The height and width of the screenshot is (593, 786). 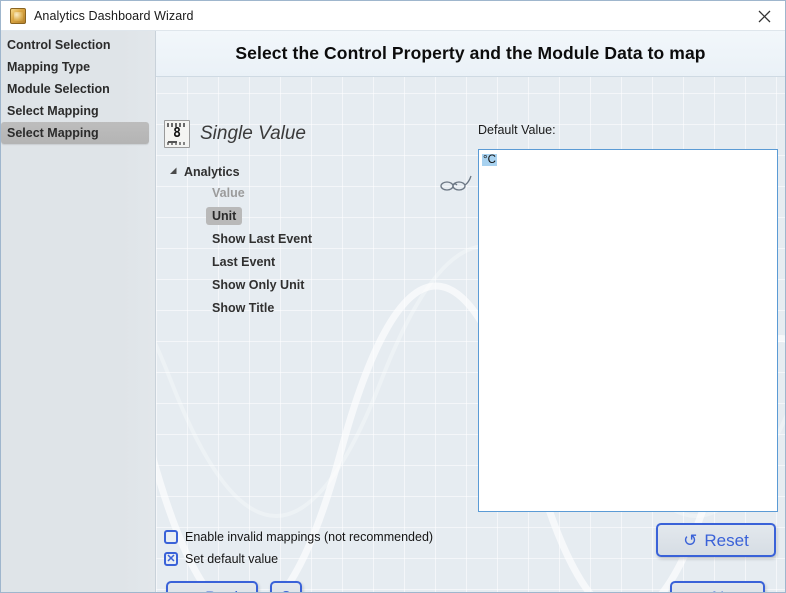 What do you see at coordinates (763, 16) in the screenshot?
I see `close-icon` at bounding box center [763, 16].